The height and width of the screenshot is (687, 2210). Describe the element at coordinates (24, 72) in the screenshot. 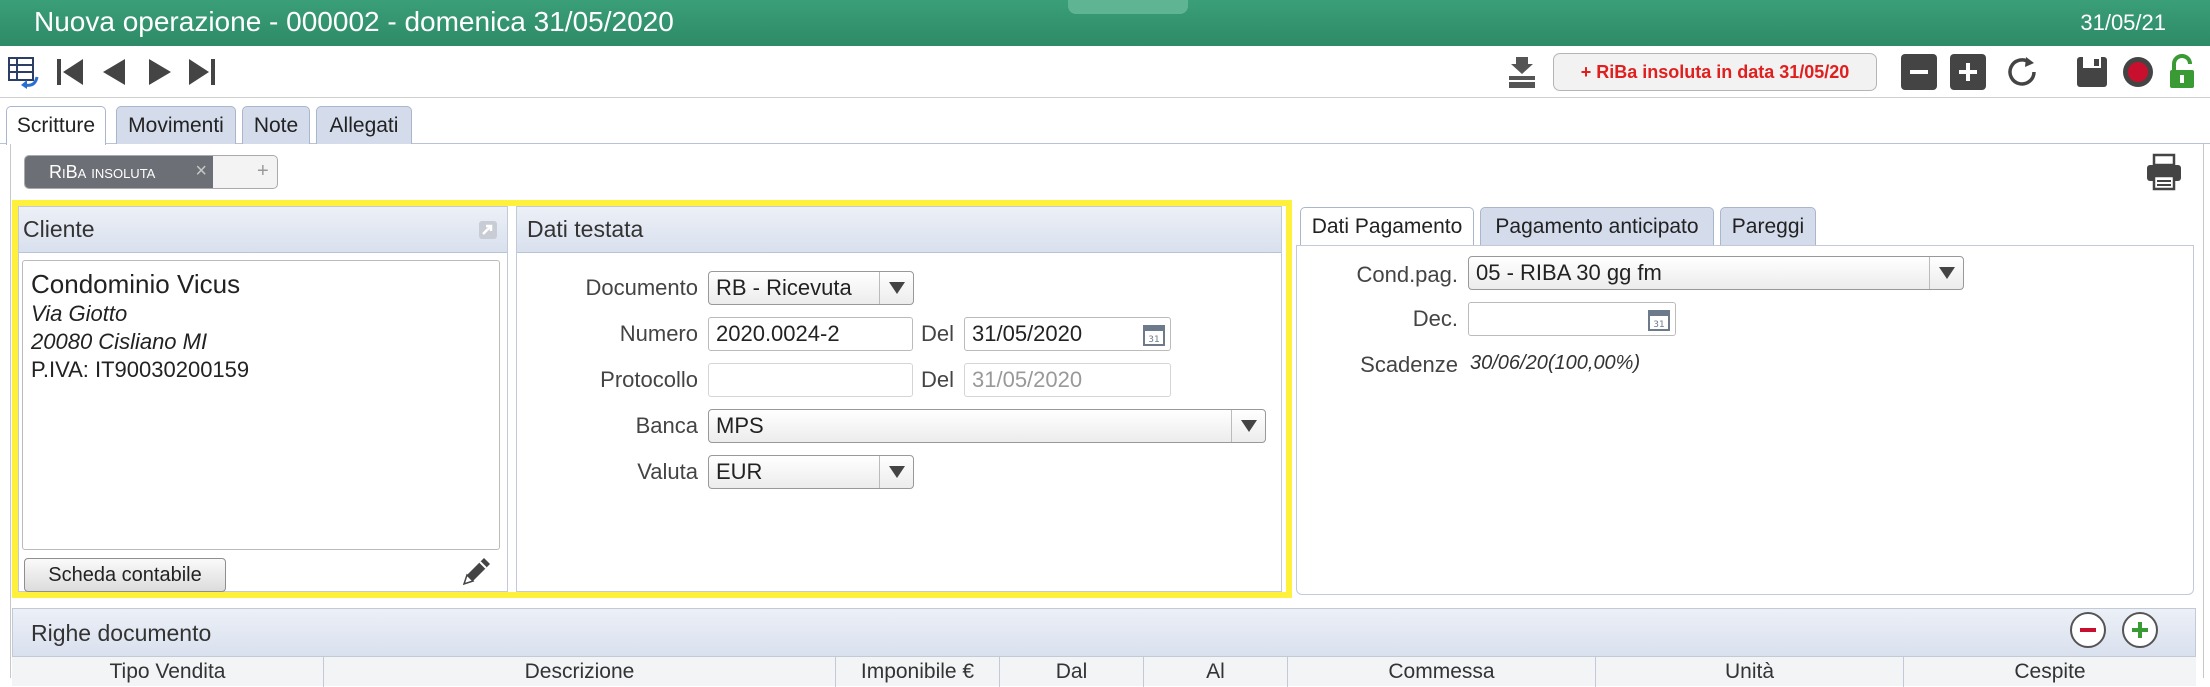

I see `table-undo-icon` at that location.